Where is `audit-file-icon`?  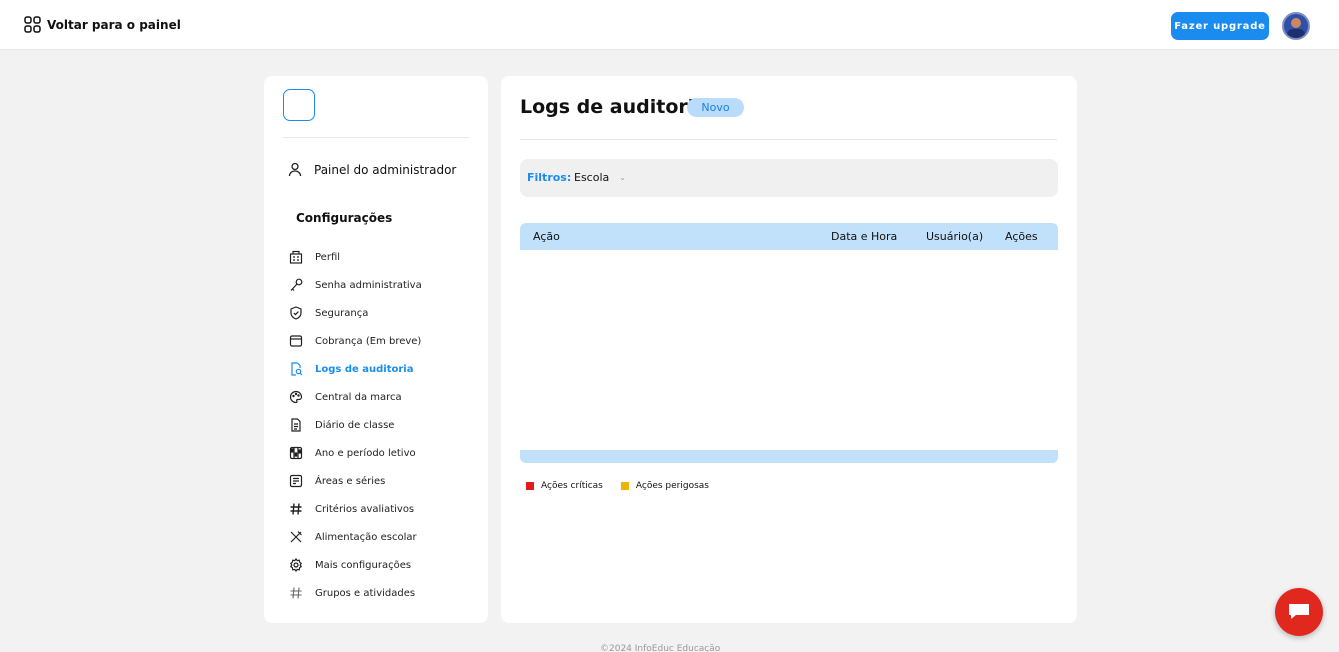
audit-file-icon is located at coordinates (295, 369).